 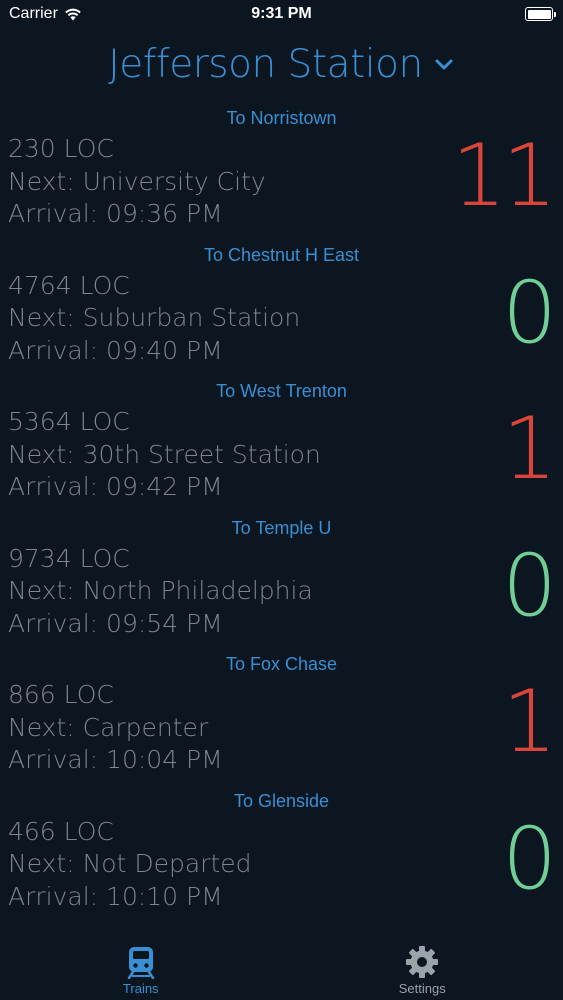 I want to click on chevron-down-icon, so click(x=444, y=64).